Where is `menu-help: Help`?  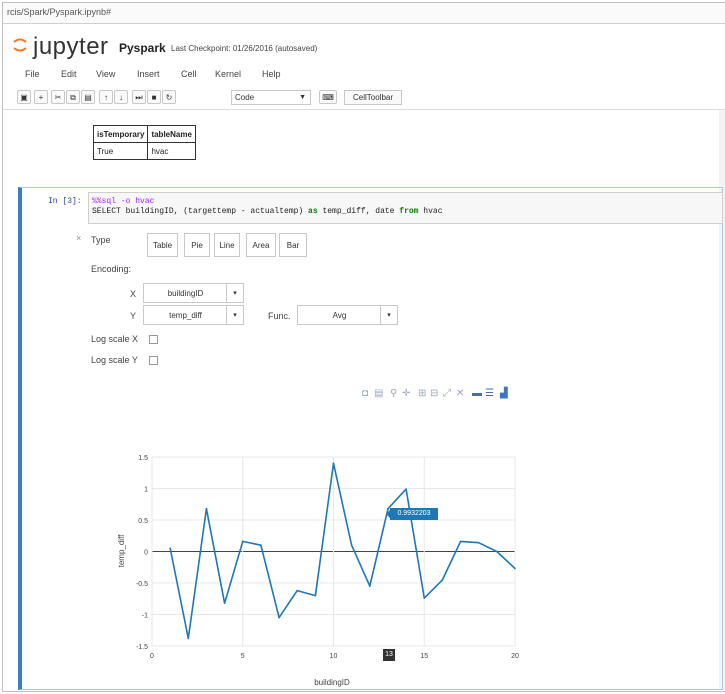
menu-help: Help is located at coordinates (271, 74).